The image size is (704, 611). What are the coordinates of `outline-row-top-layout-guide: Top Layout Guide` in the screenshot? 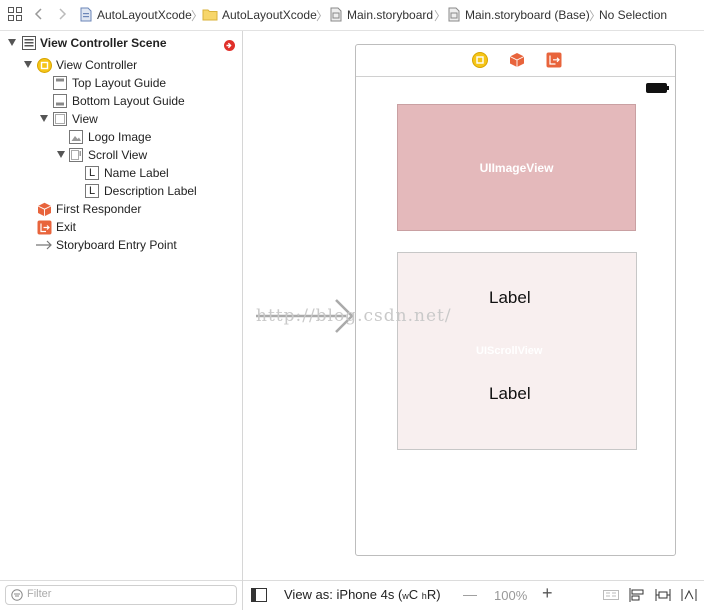 It's located at (121, 83).